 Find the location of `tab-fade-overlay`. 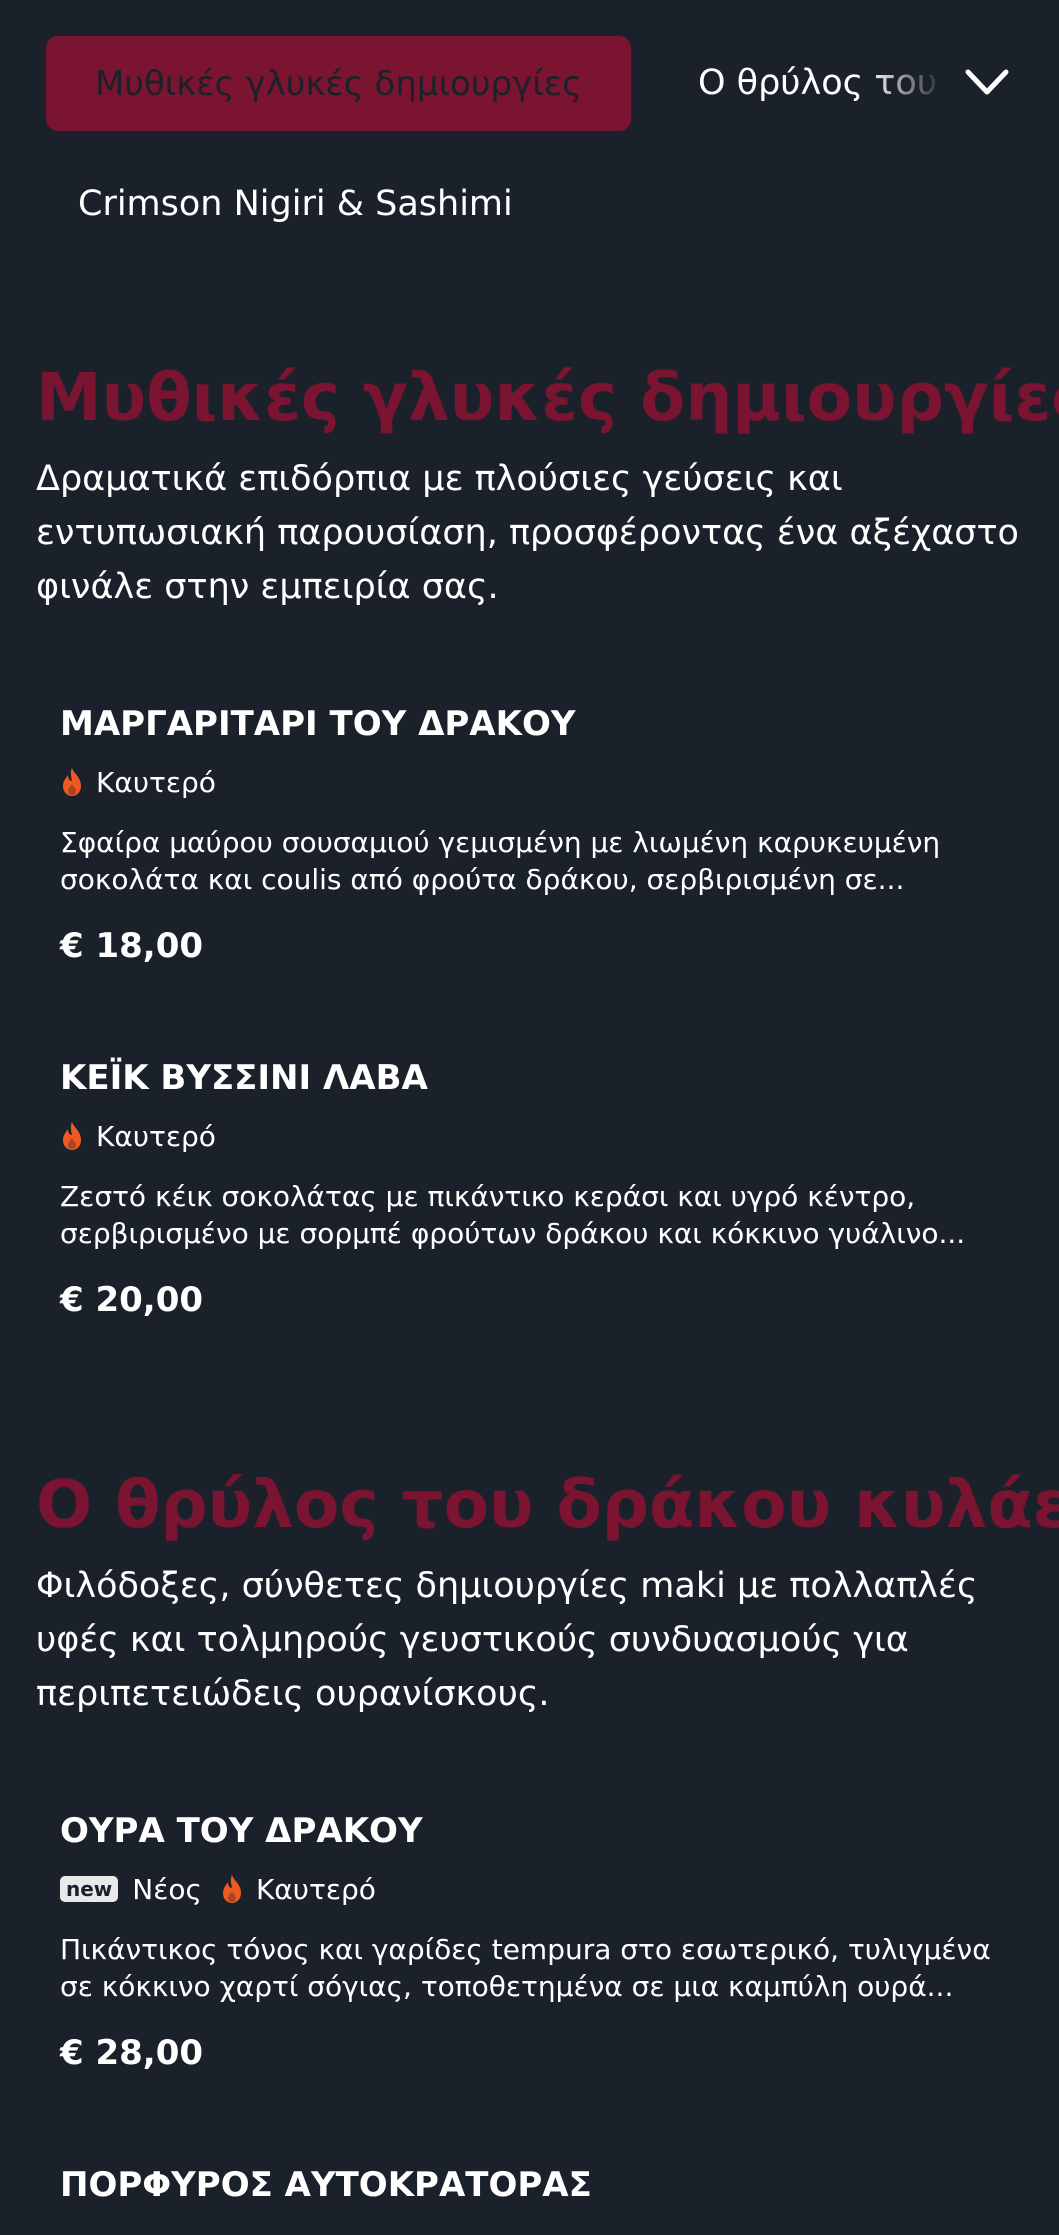

tab-fade-overlay is located at coordinates (913, 83).